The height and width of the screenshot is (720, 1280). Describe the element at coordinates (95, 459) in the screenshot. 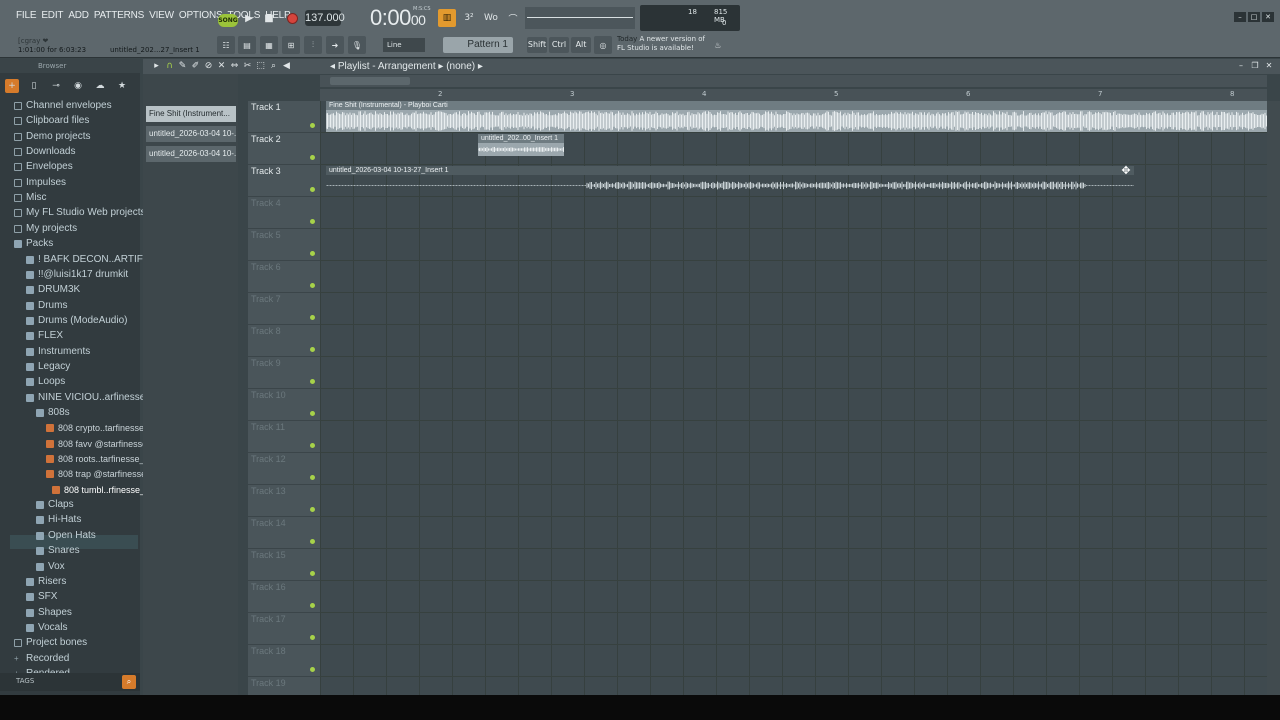

I see `browser-item: 808 roots..tarfinesse_` at that location.